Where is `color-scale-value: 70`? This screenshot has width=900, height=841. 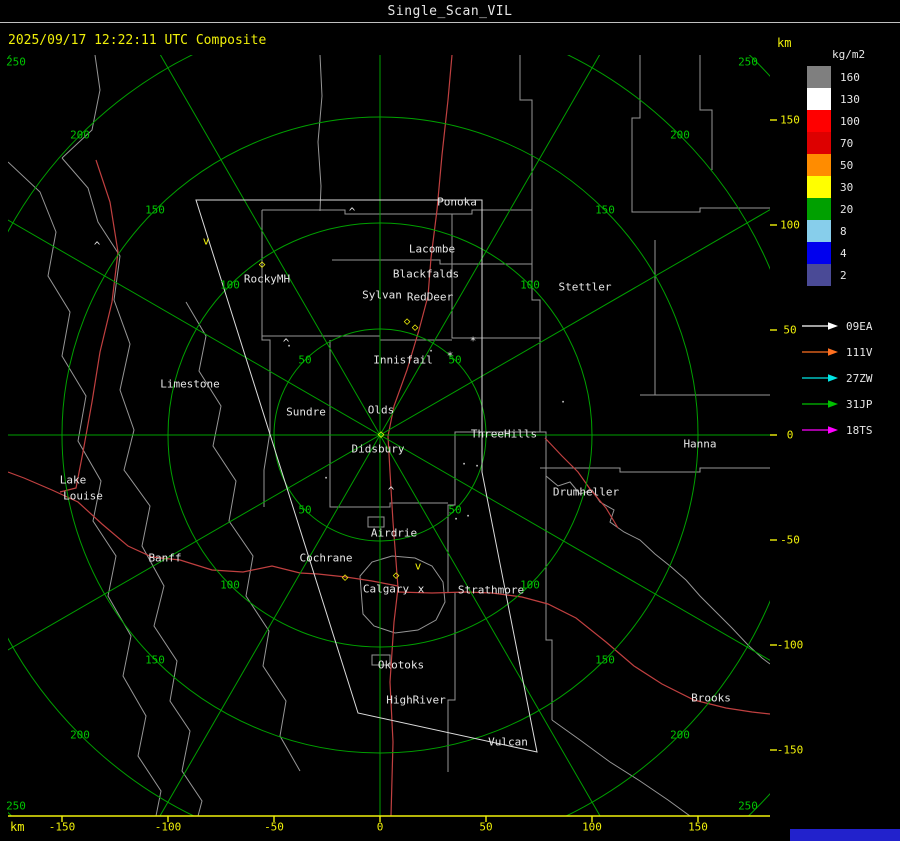
color-scale-value: 70 is located at coordinates (847, 143).